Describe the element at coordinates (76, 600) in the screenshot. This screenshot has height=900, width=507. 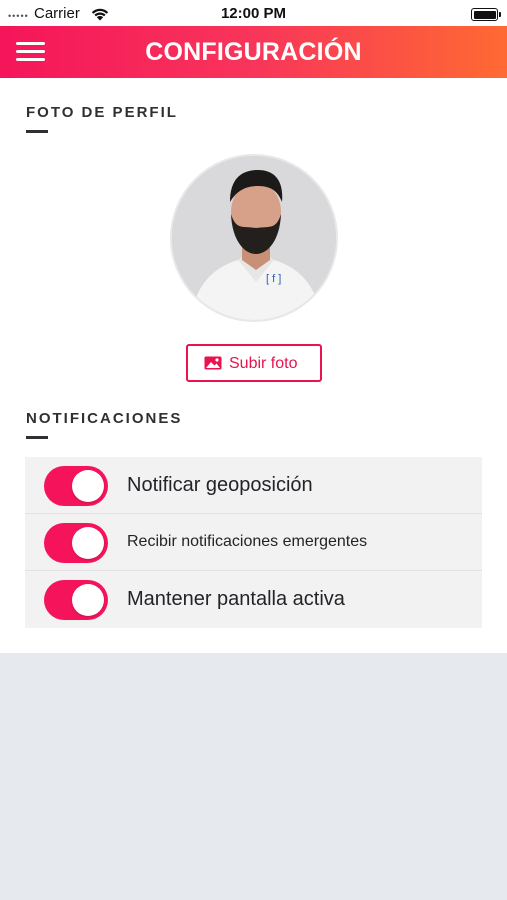
I see `keep-screen-on-toggle` at that location.